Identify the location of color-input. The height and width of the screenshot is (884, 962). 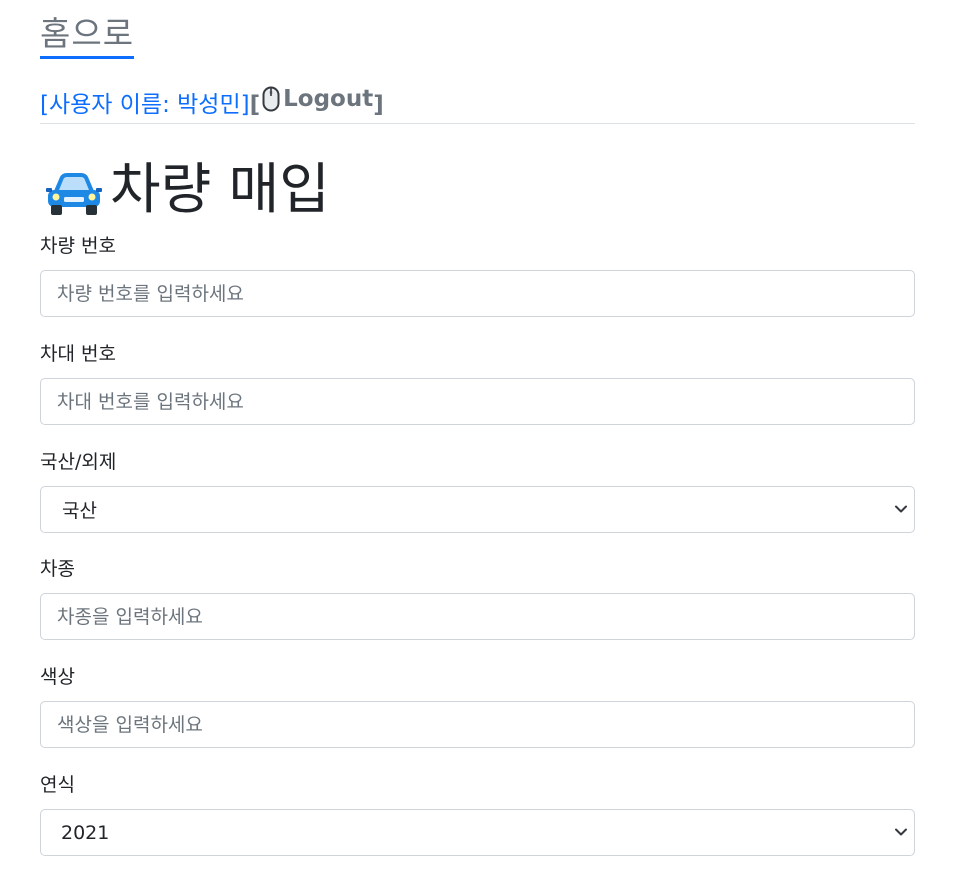
(477, 724).